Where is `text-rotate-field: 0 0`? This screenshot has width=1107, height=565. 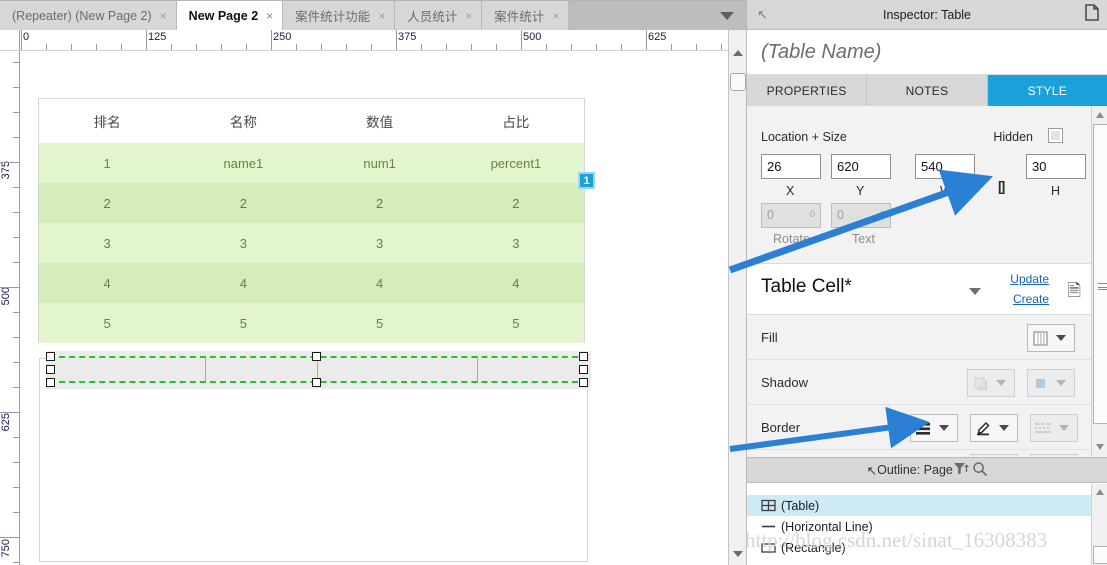 text-rotate-field: 0 0 is located at coordinates (861, 215).